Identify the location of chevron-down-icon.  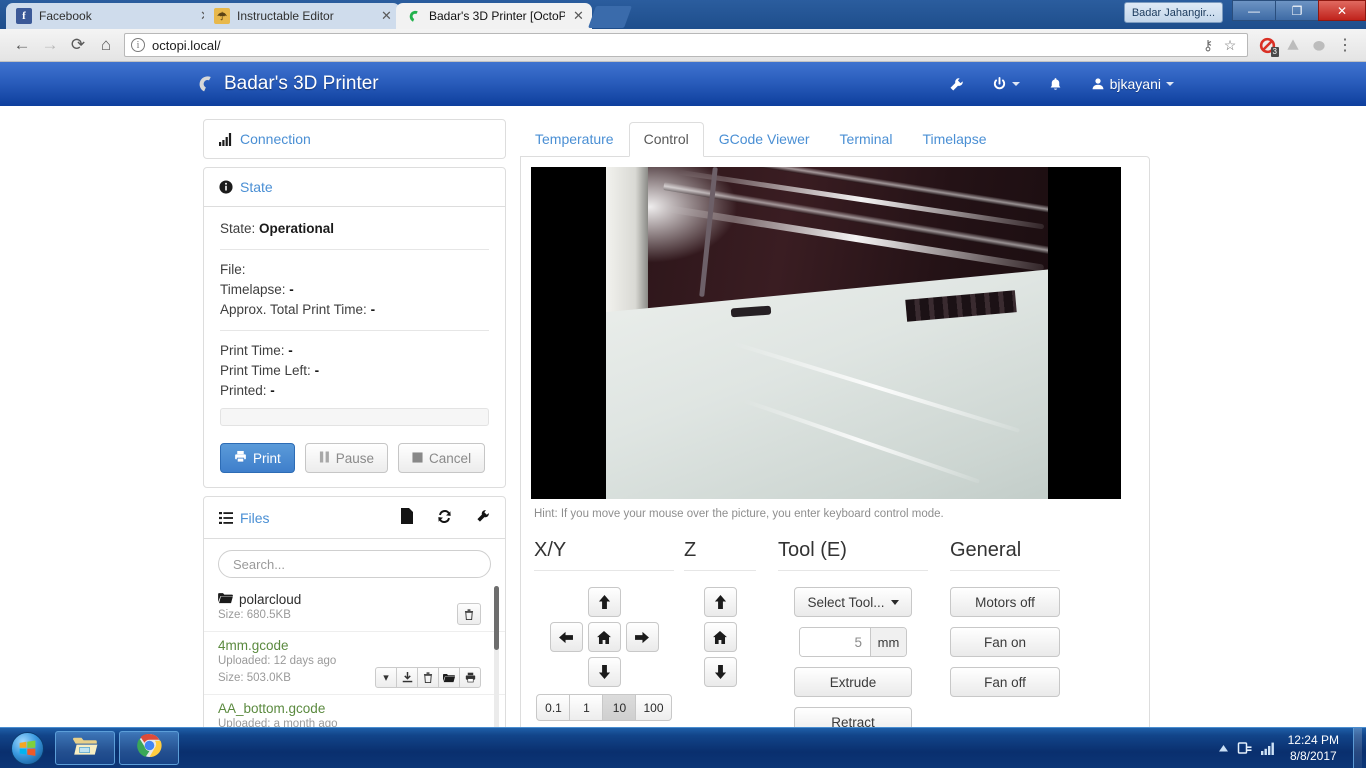
(894, 602).